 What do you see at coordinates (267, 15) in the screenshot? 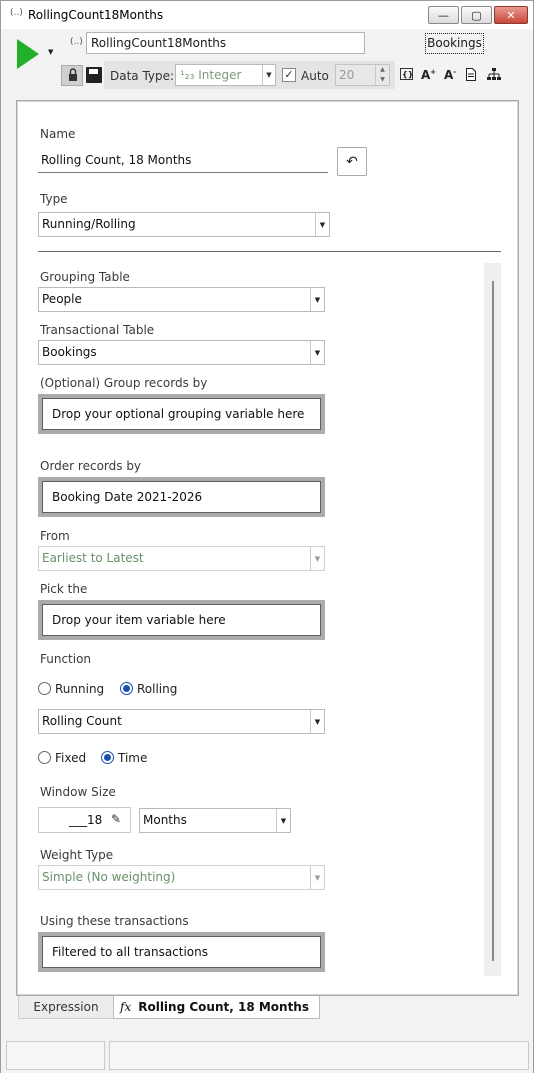
I see `title-bar: (..) RollingCount18Months — ▢ ✕` at bounding box center [267, 15].